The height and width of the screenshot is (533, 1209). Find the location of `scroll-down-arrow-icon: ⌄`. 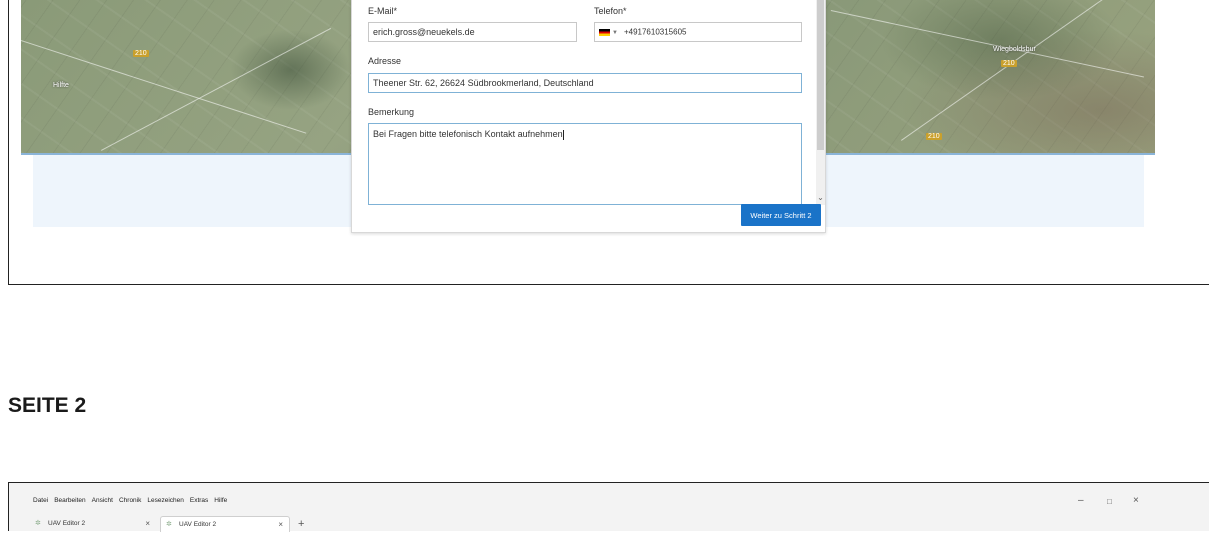

scroll-down-arrow-icon: ⌄ is located at coordinates (820, 198).